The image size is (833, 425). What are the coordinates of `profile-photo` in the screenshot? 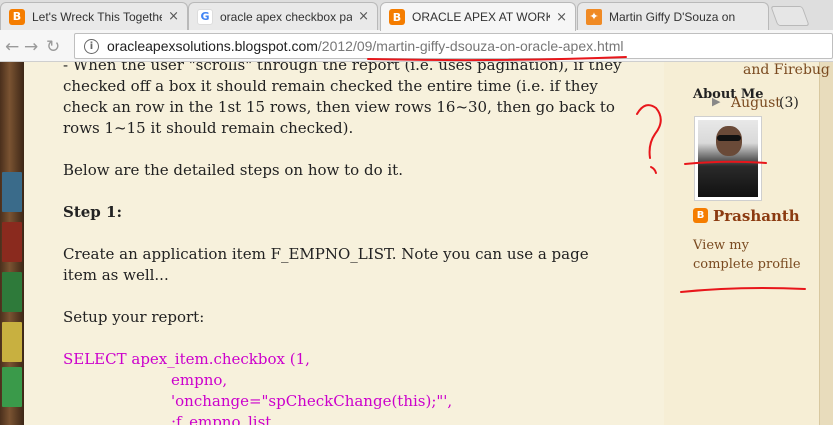 It's located at (728, 158).